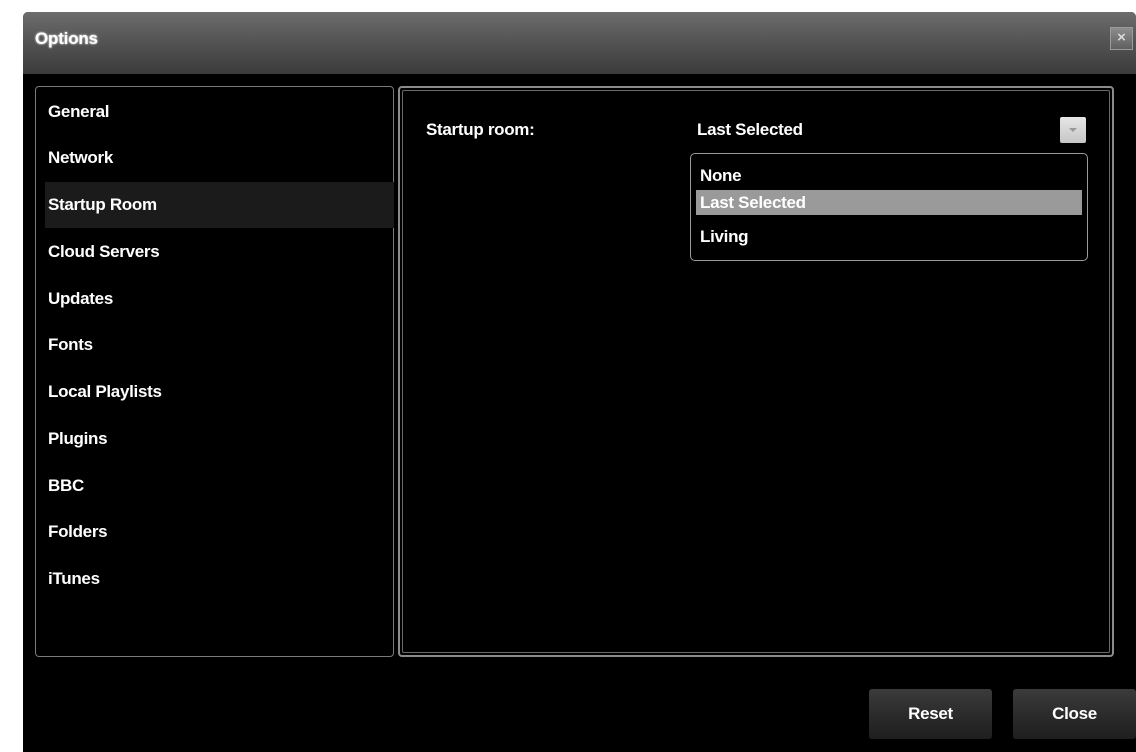  What do you see at coordinates (889, 236) in the screenshot?
I see `dropdown-option-living: Living` at bounding box center [889, 236].